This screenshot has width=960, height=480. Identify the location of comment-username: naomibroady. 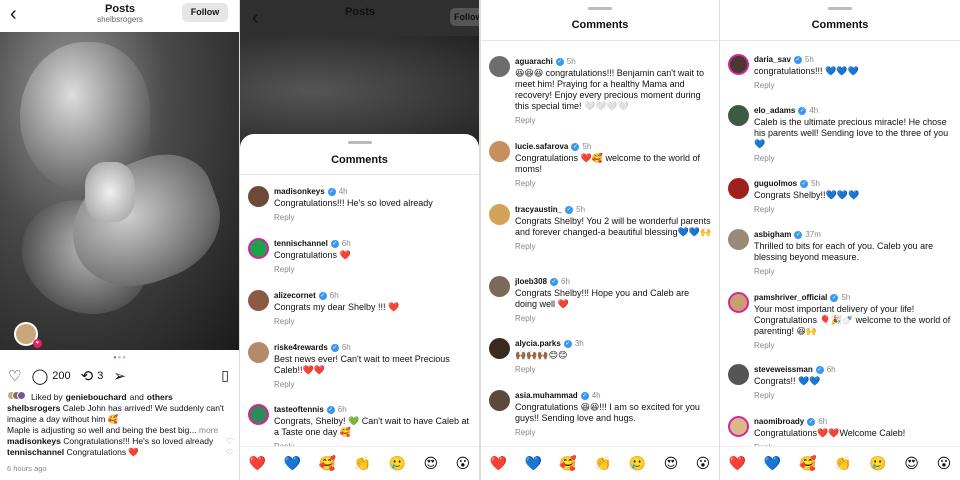
(779, 421).